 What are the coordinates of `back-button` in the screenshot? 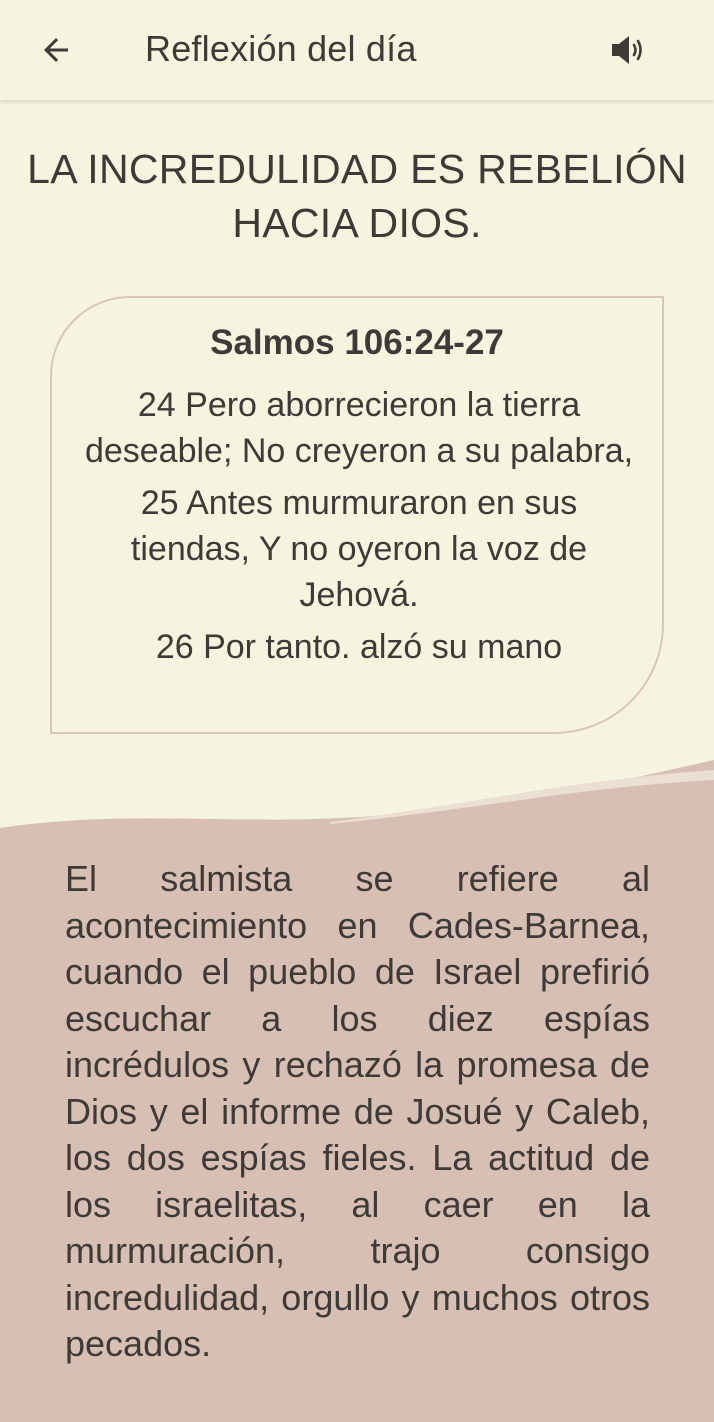 It's located at (56, 50).